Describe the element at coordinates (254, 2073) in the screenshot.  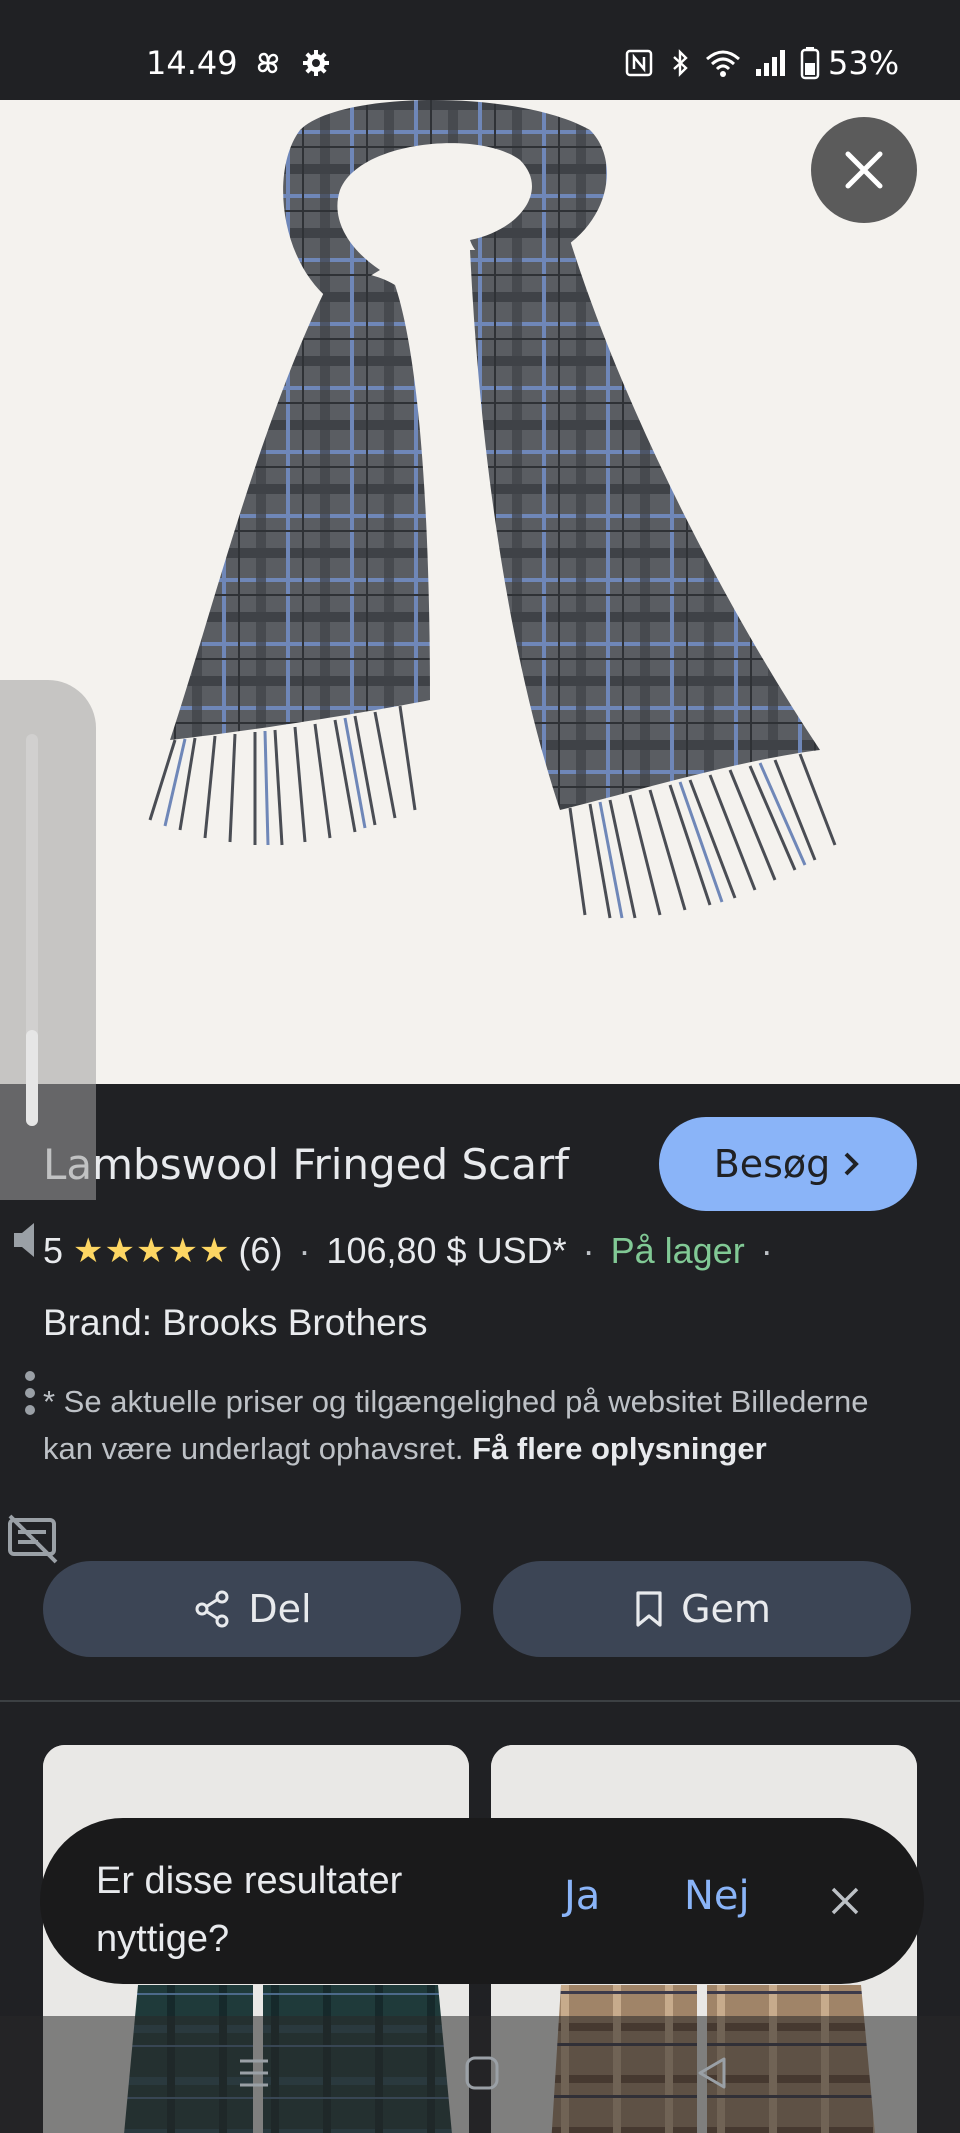
I see `recents-icon` at that location.